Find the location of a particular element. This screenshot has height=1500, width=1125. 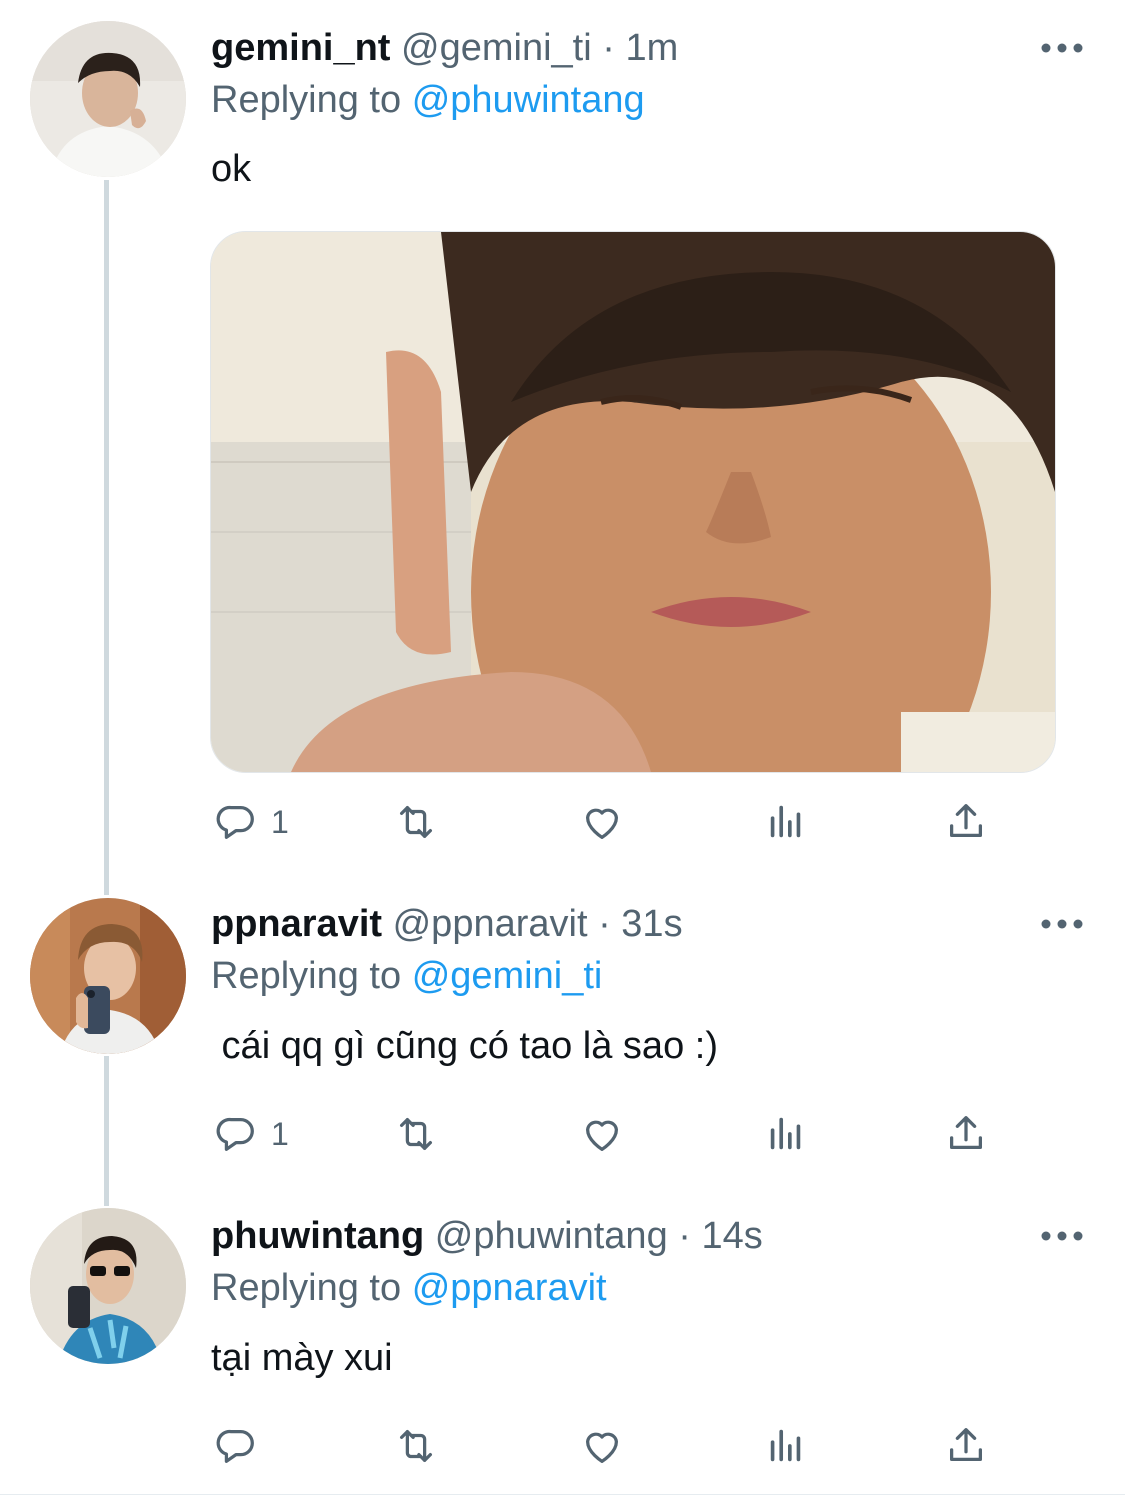

tweet-header: phuwintang @phuwintang · 14s is located at coordinates (487, 1236).